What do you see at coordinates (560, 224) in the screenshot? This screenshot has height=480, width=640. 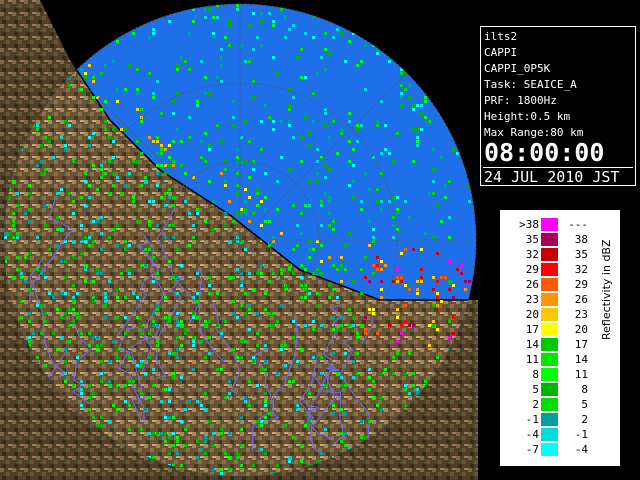 I see `legend-row: >38 ---` at bounding box center [560, 224].